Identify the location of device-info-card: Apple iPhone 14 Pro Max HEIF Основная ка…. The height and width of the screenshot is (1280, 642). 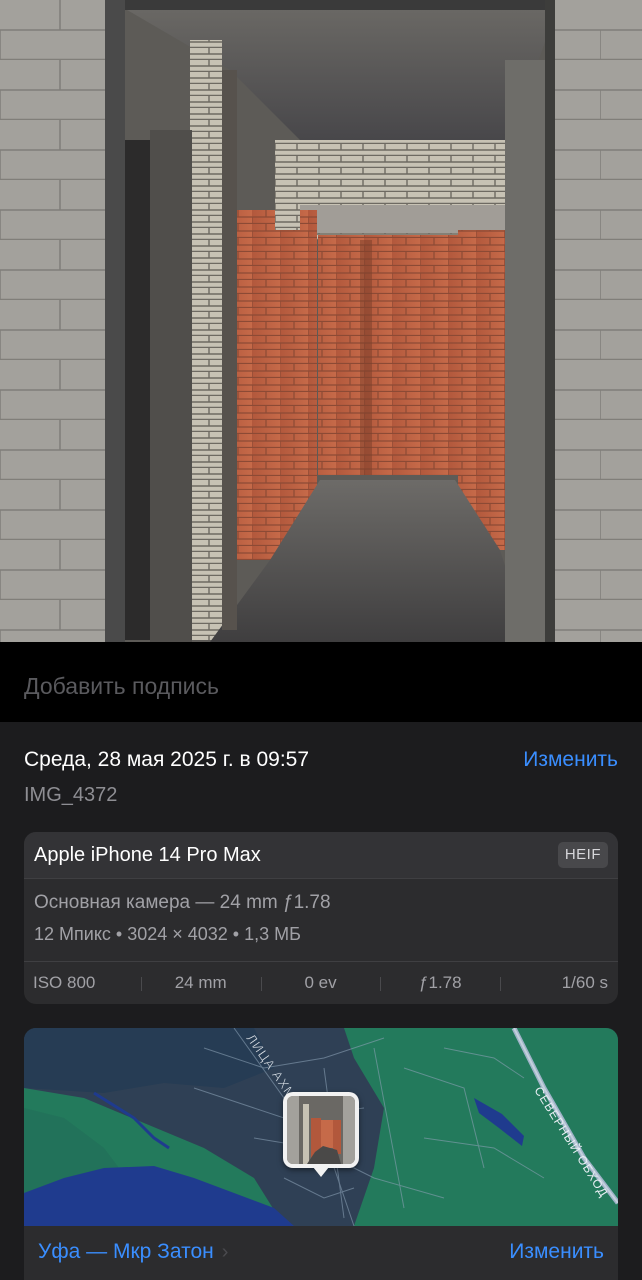
(321, 918).